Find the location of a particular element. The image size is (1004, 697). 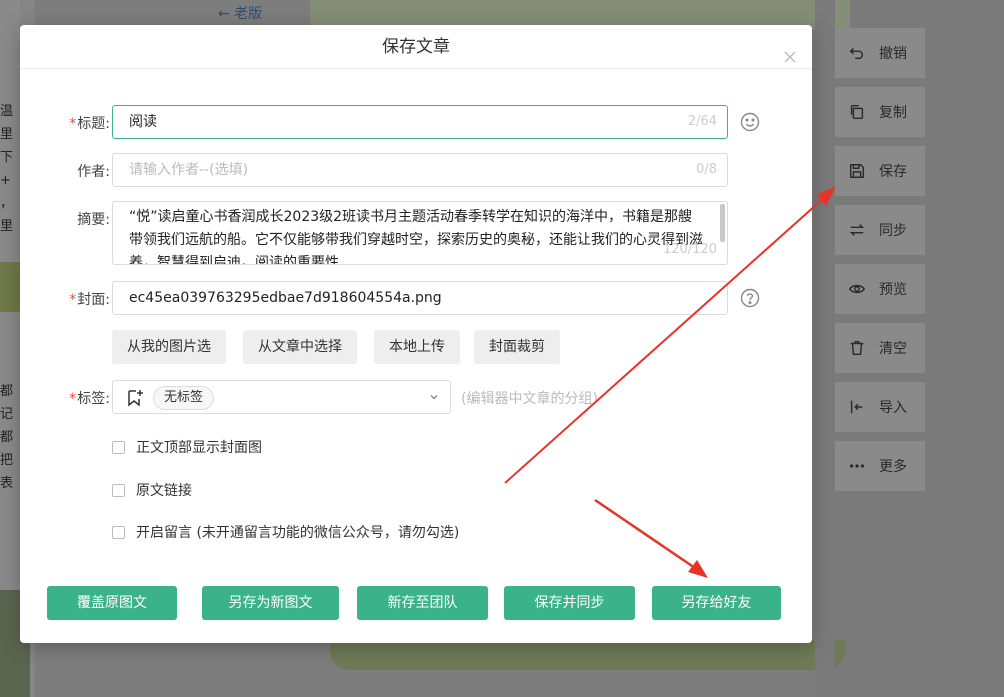

add-tag-icon is located at coordinates (135, 398).